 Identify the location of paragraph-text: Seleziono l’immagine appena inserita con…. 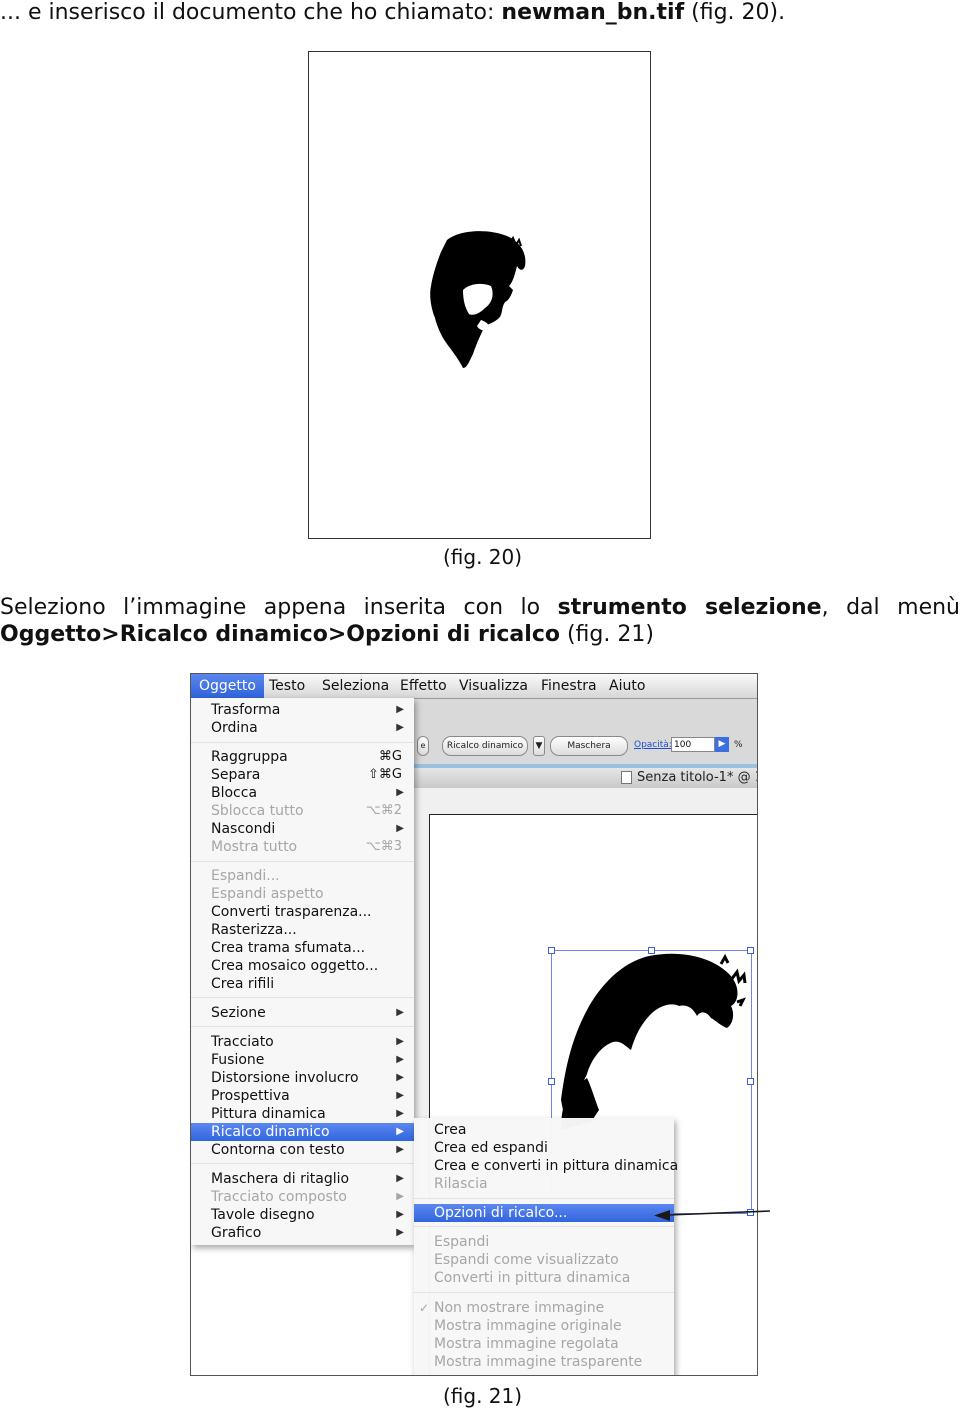
(279, 607).